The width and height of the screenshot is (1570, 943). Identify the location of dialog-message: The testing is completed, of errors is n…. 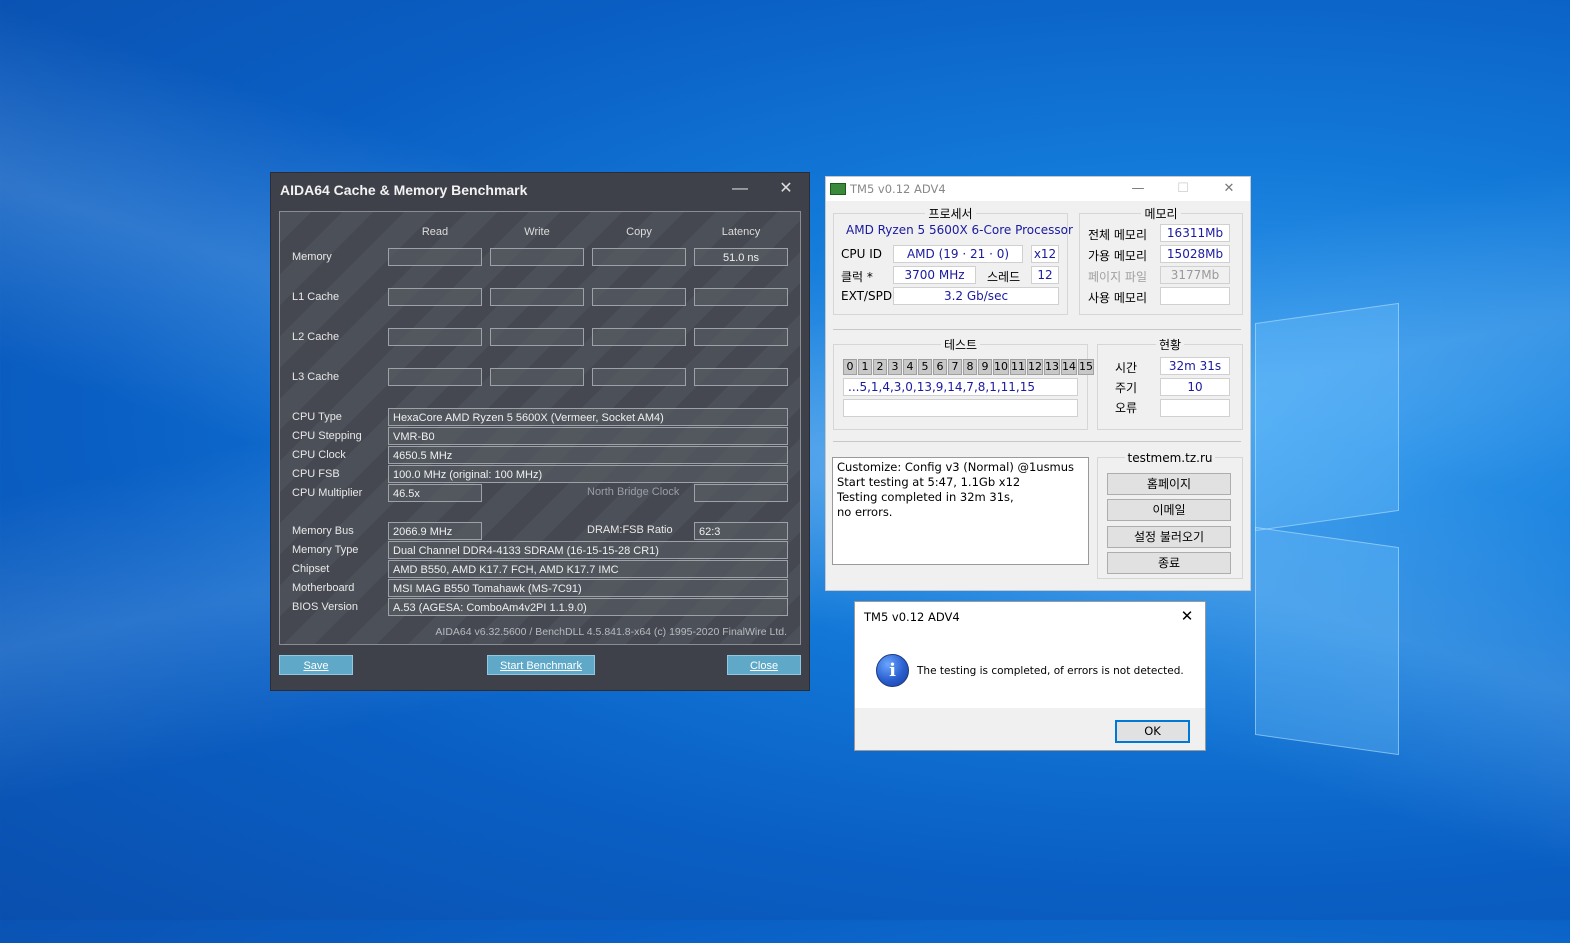
(1050, 671).